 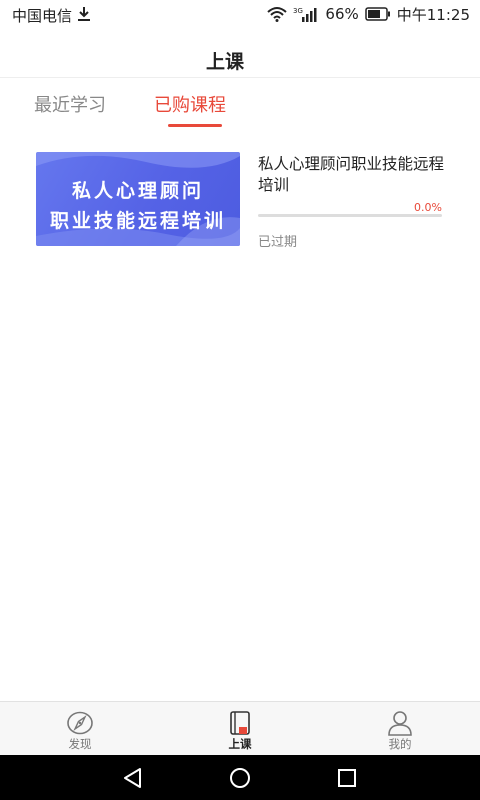 I want to click on course-title: 私人心理顾问职业技能远程培训, so click(x=351, y=174).